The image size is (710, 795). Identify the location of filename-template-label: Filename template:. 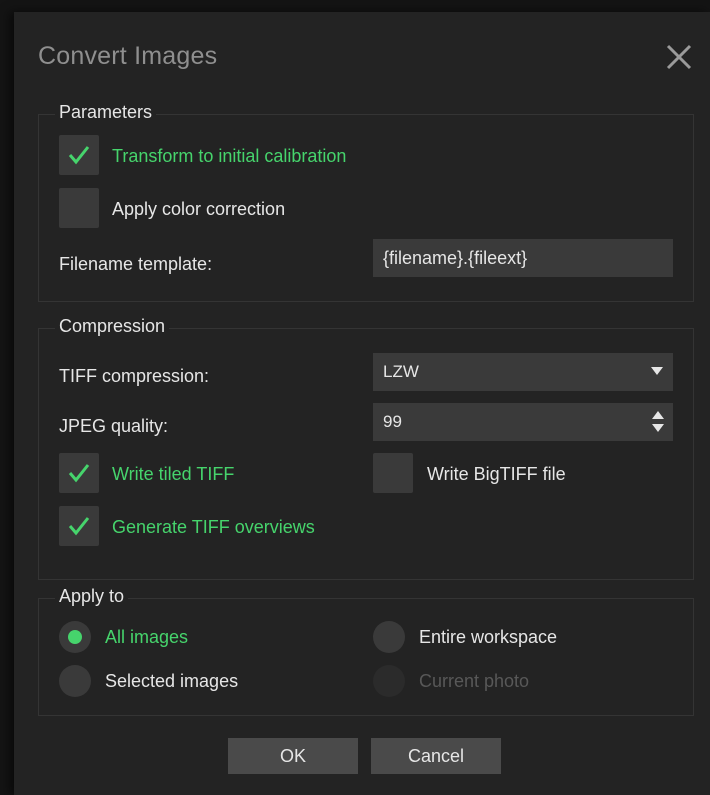
(136, 264).